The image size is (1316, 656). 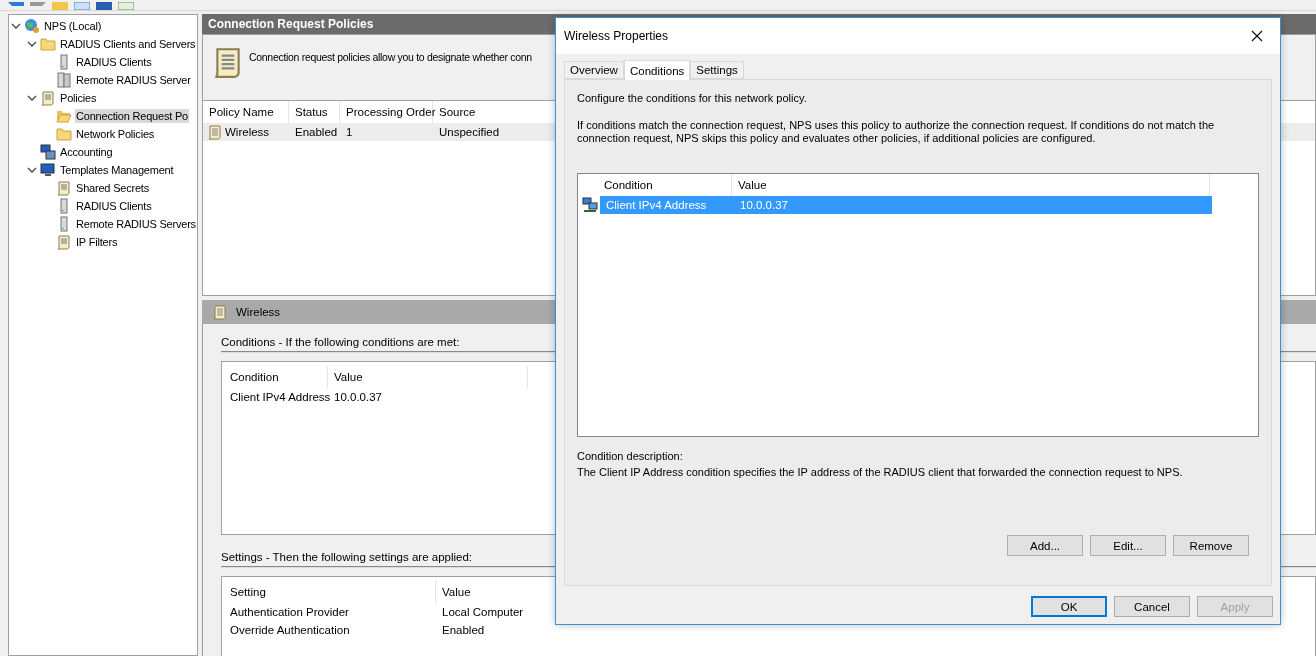 What do you see at coordinates (483, 612) in the screenshot?
I see `table-cell: Local Computer` at bounding box center [483, 612].